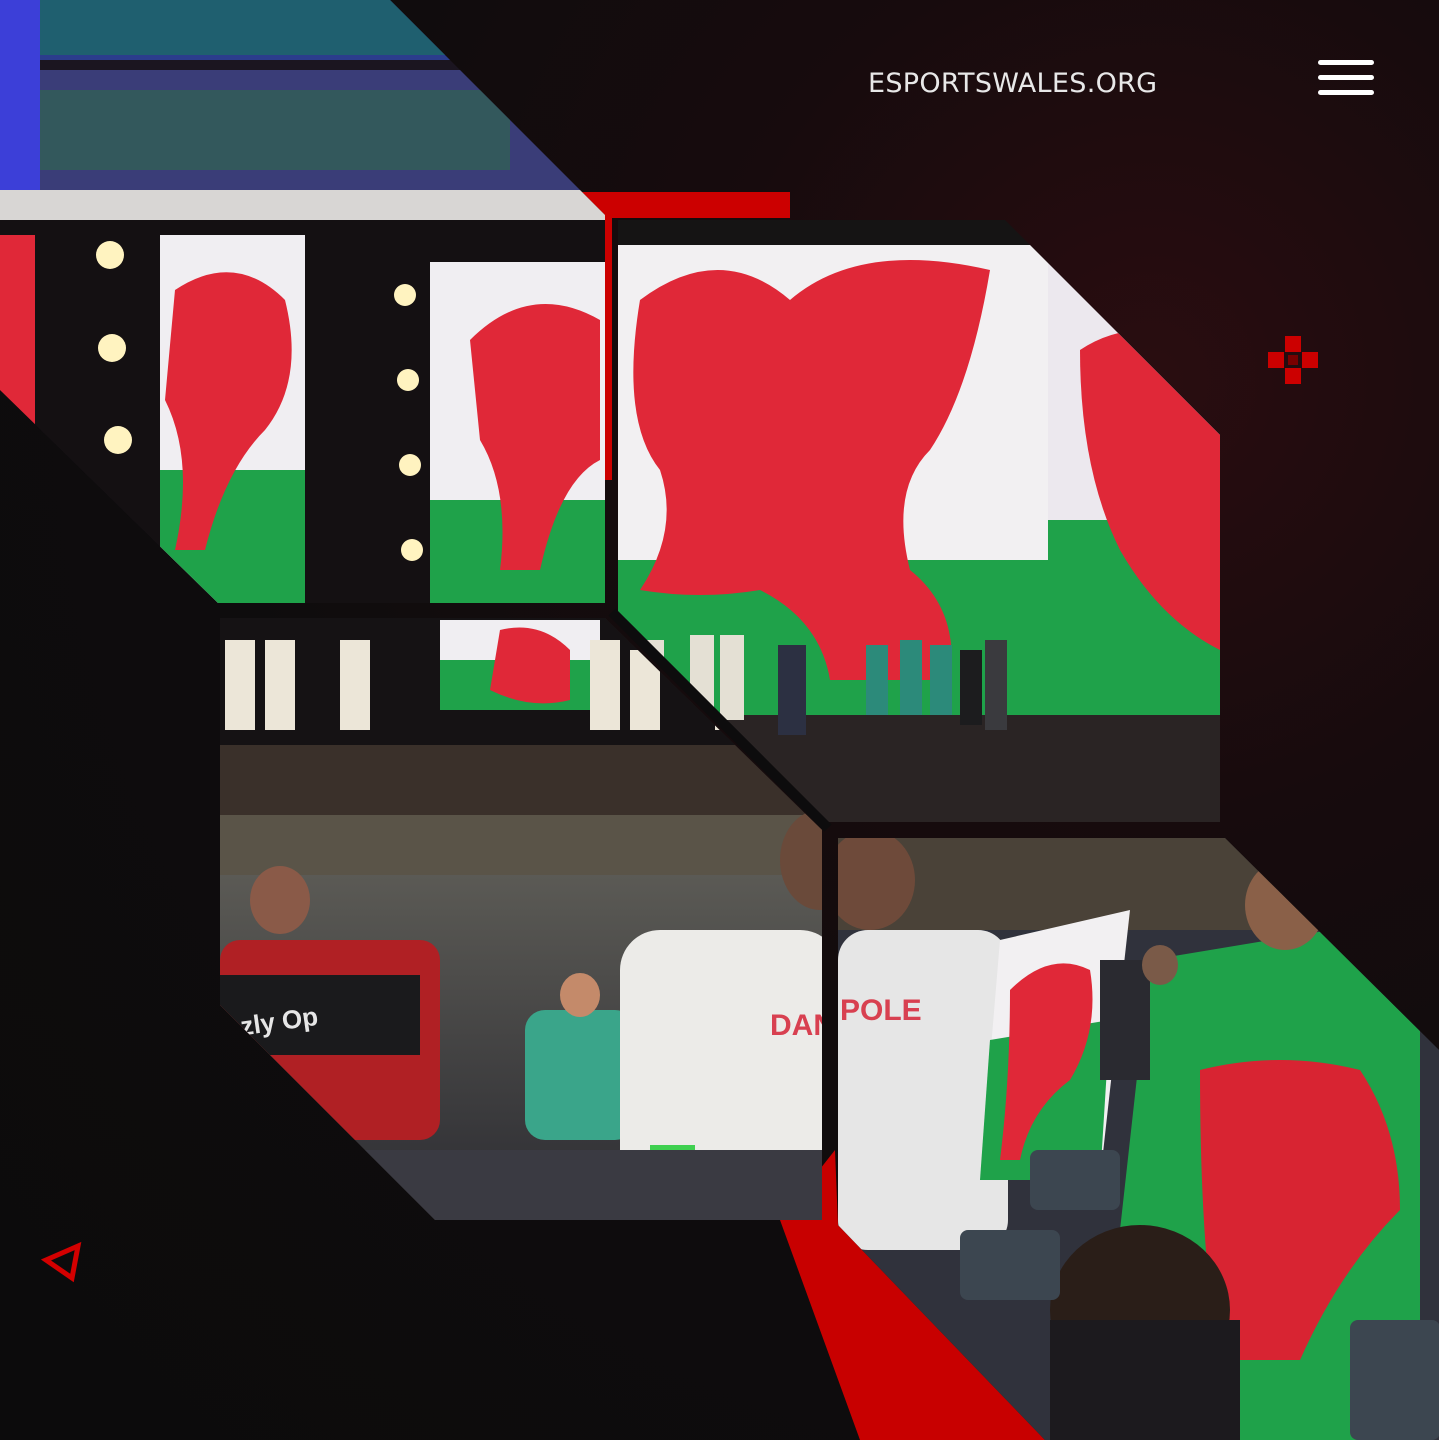  I want to click on hamburger-menu-icon, so click(1347, 78).